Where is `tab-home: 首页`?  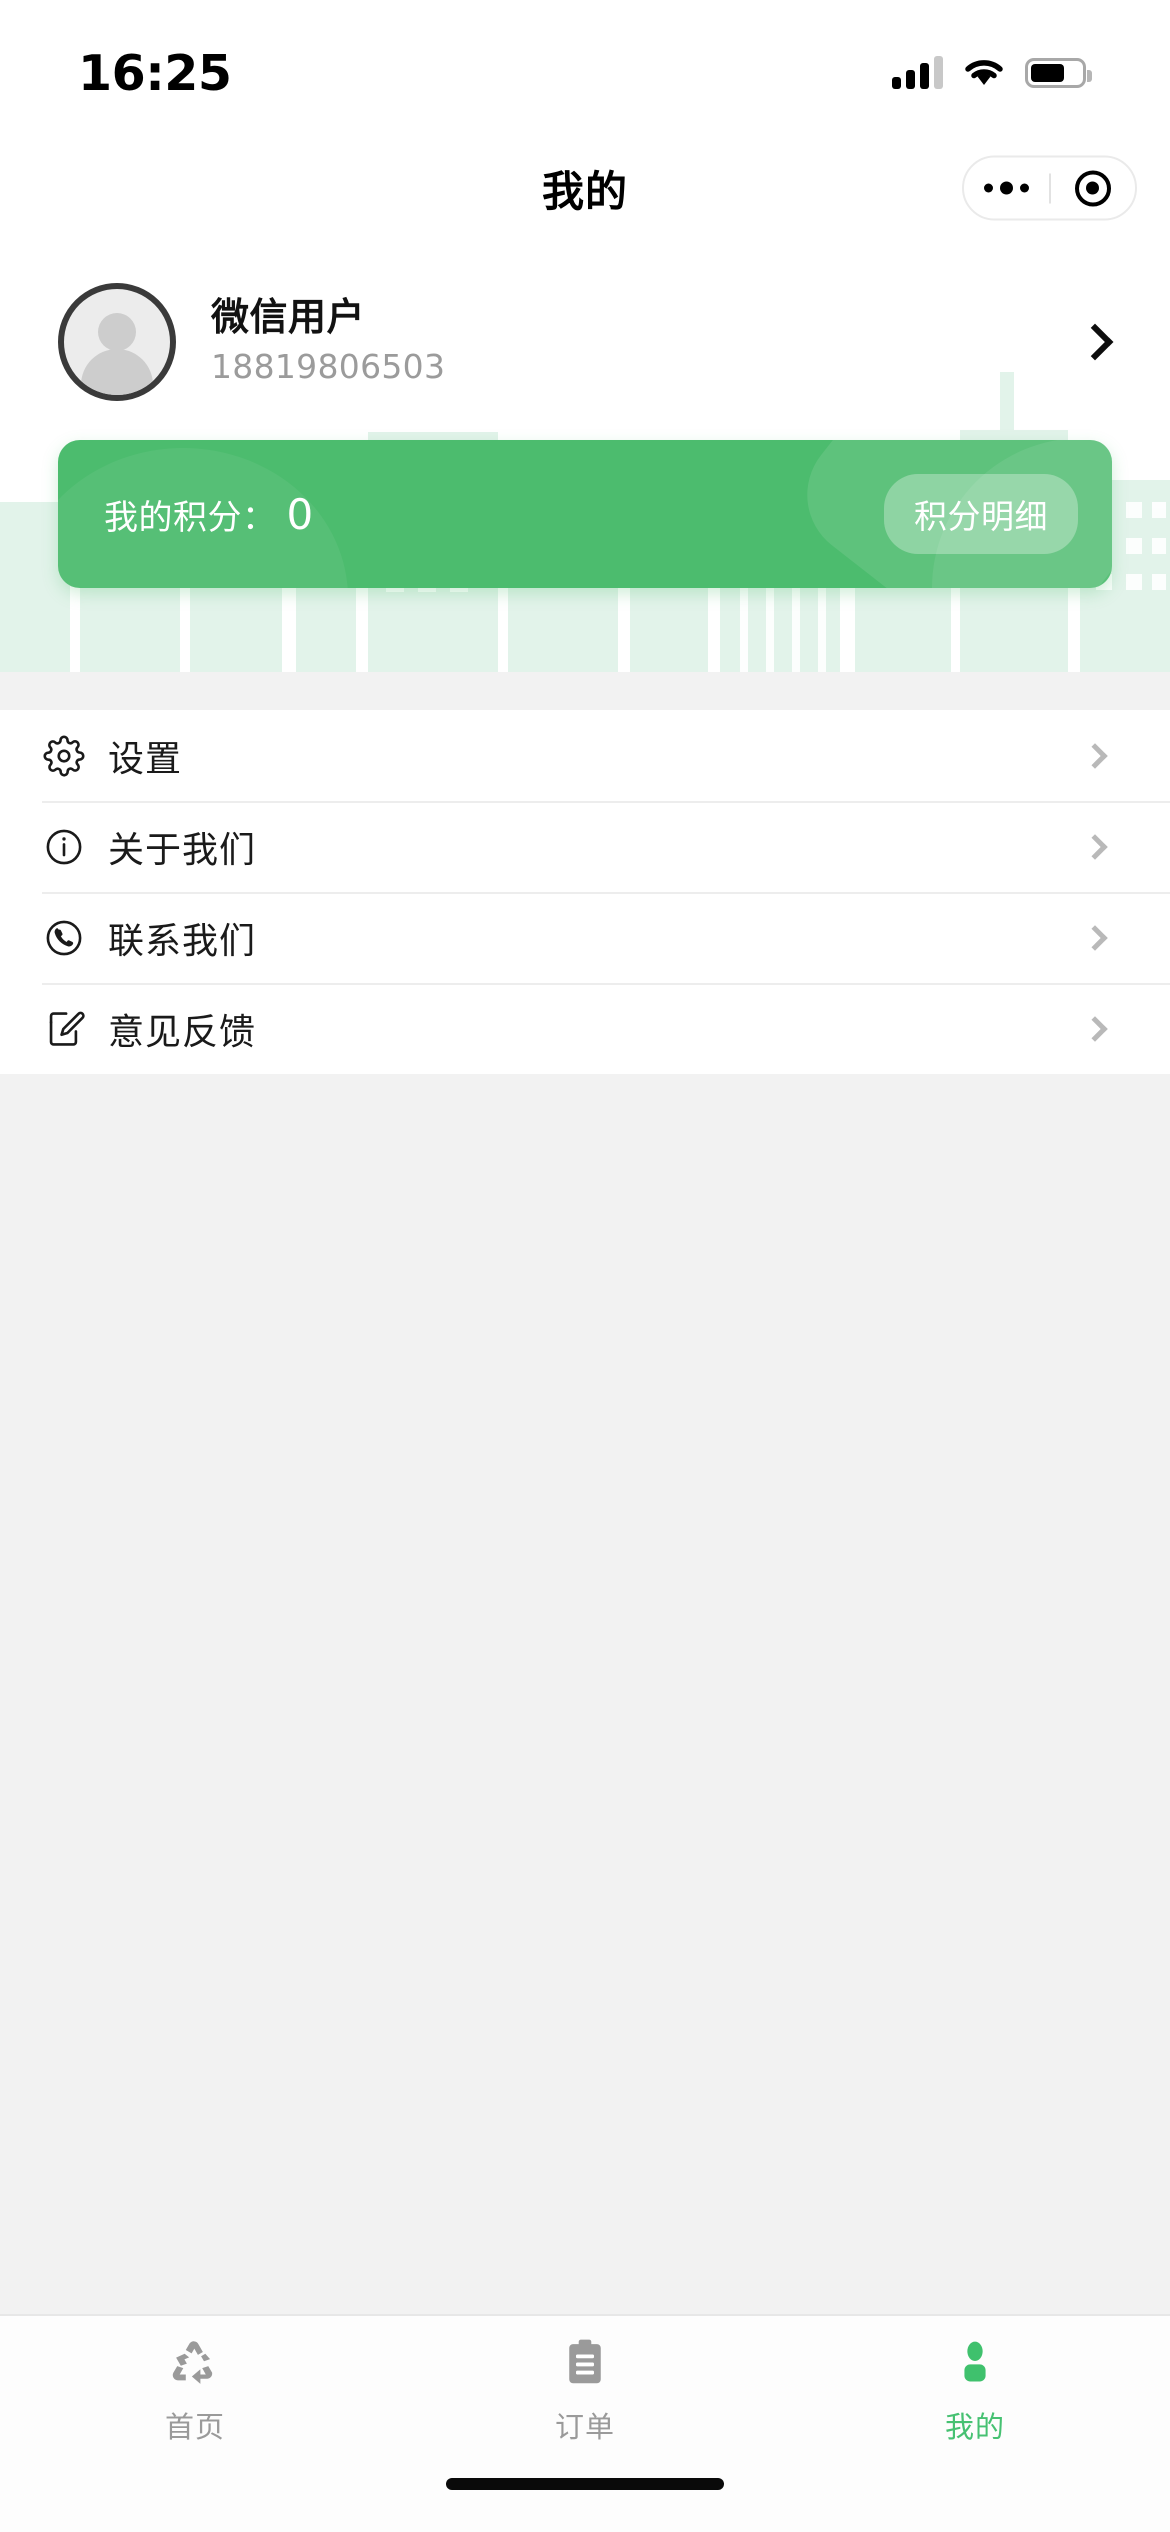 tab-home: 首页 is located at coordinates (195, 2390).